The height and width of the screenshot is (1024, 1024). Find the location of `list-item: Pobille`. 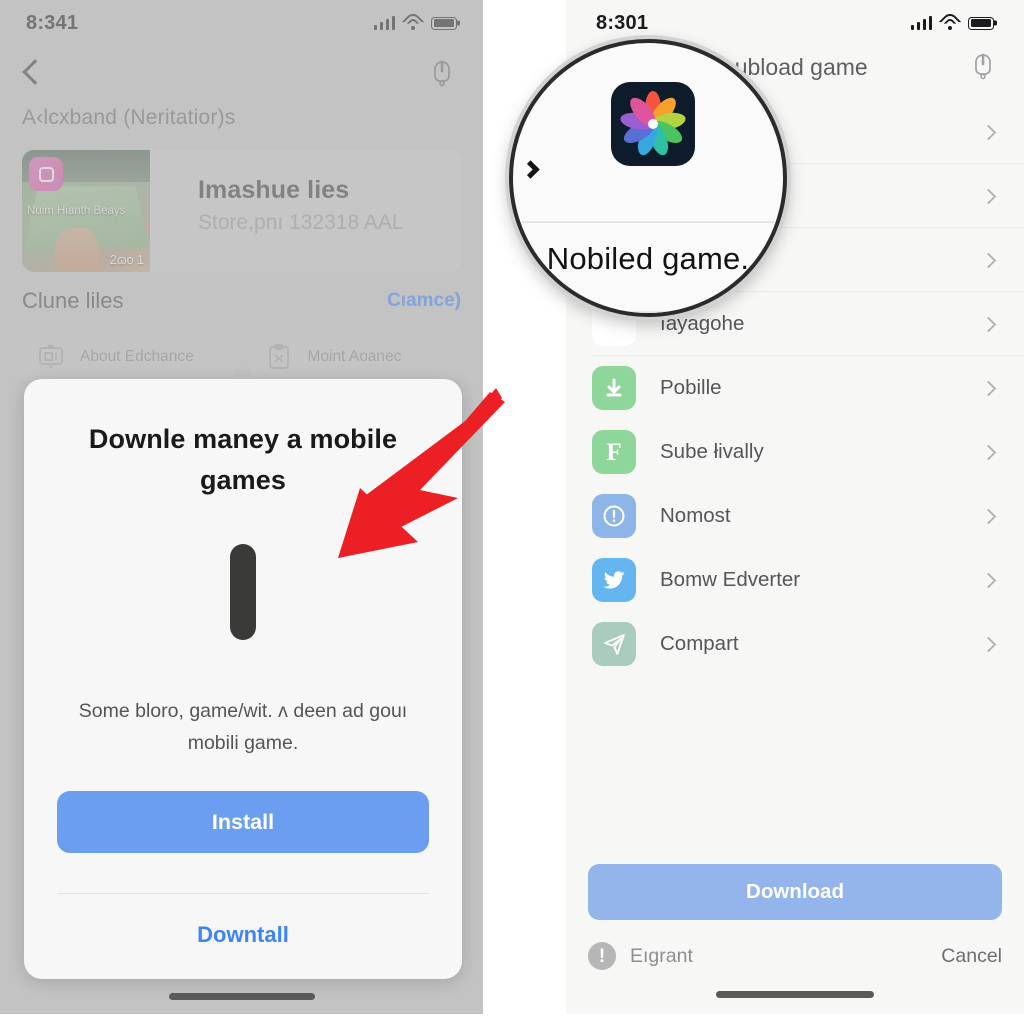

list-item: Pobille is located at coordinates (795, 388).